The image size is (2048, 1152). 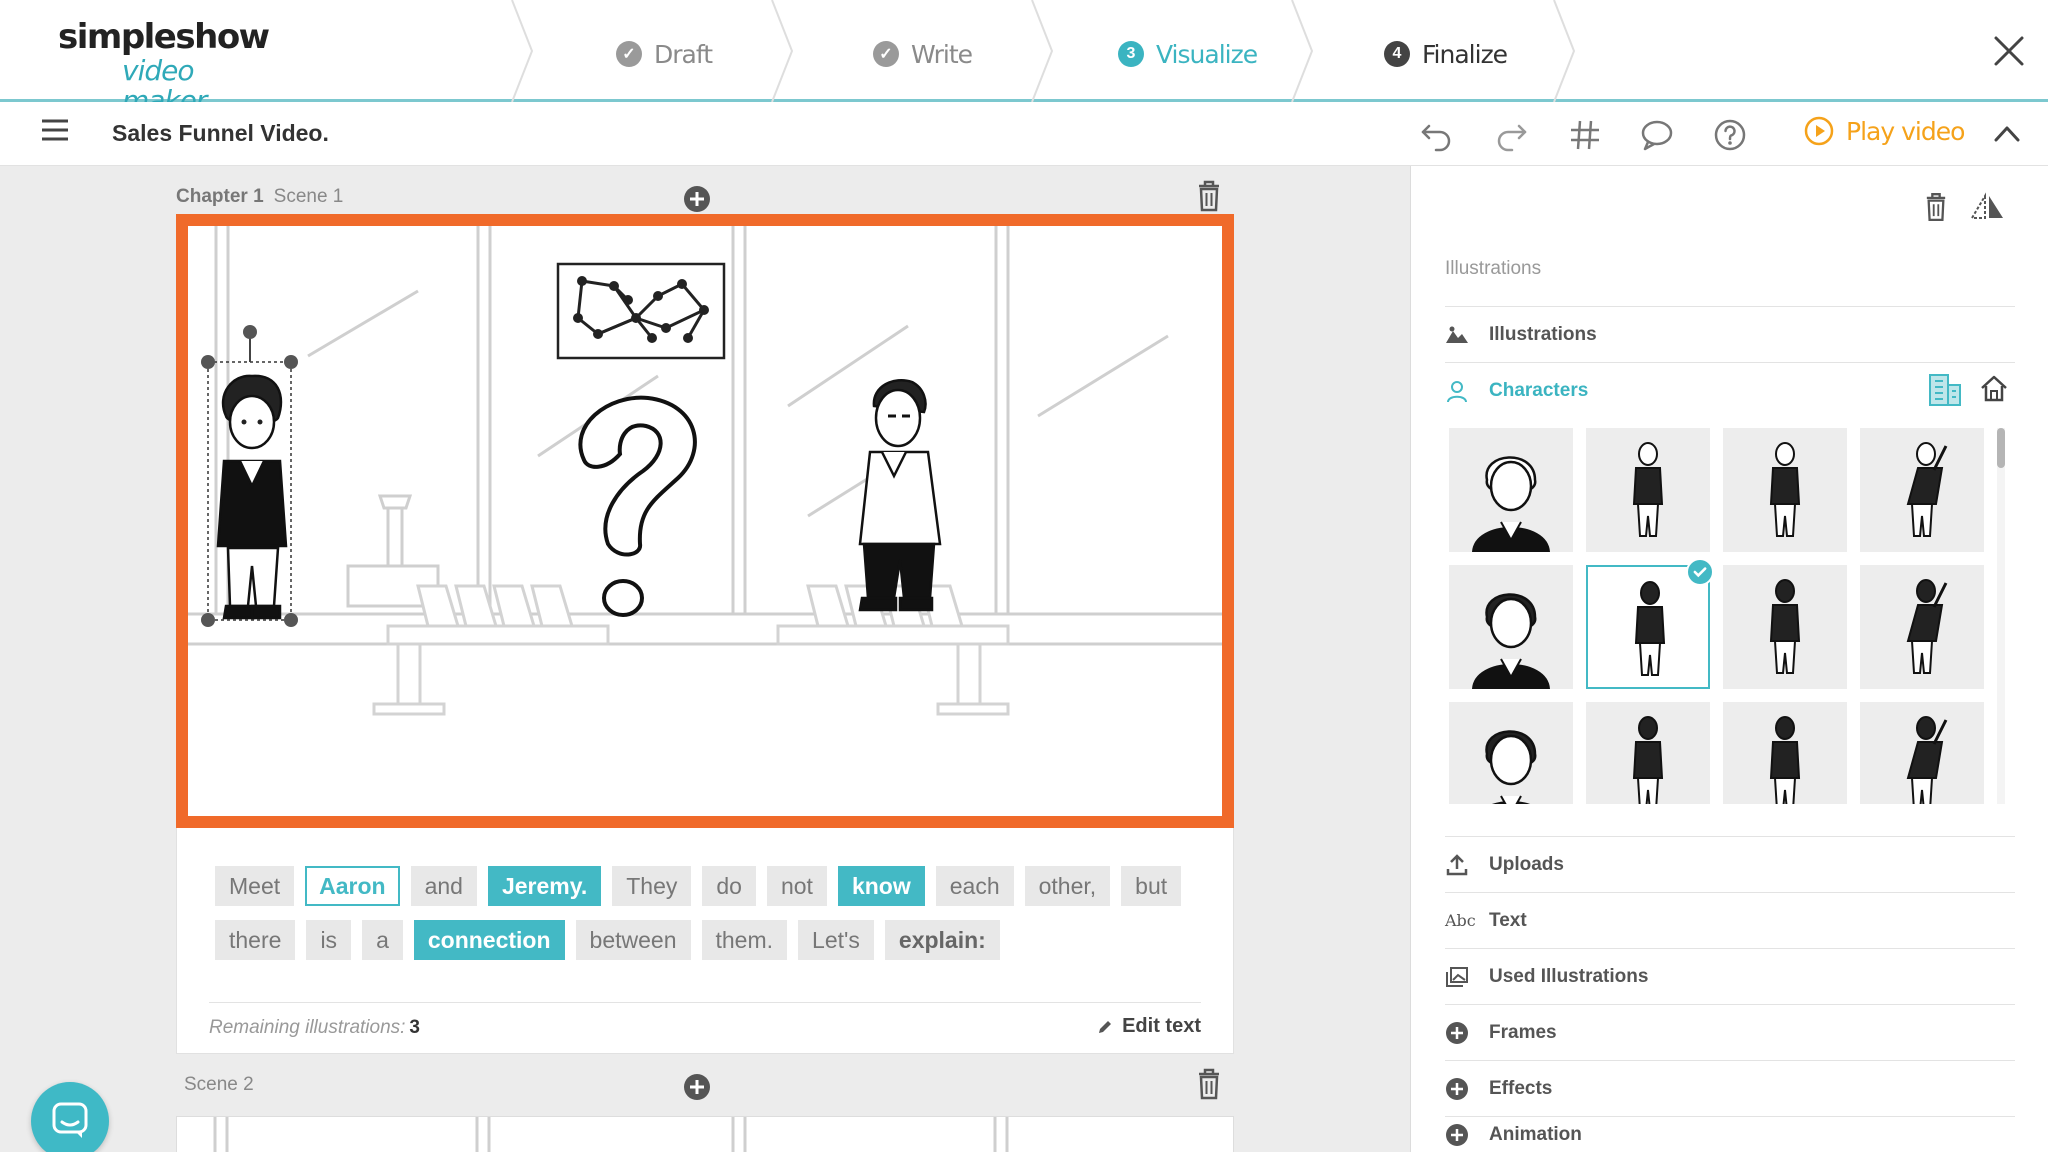 What do you see at coordinates (881, 886) in the screenshot?
I see `script-word: know` at bounding box center [881, 886].